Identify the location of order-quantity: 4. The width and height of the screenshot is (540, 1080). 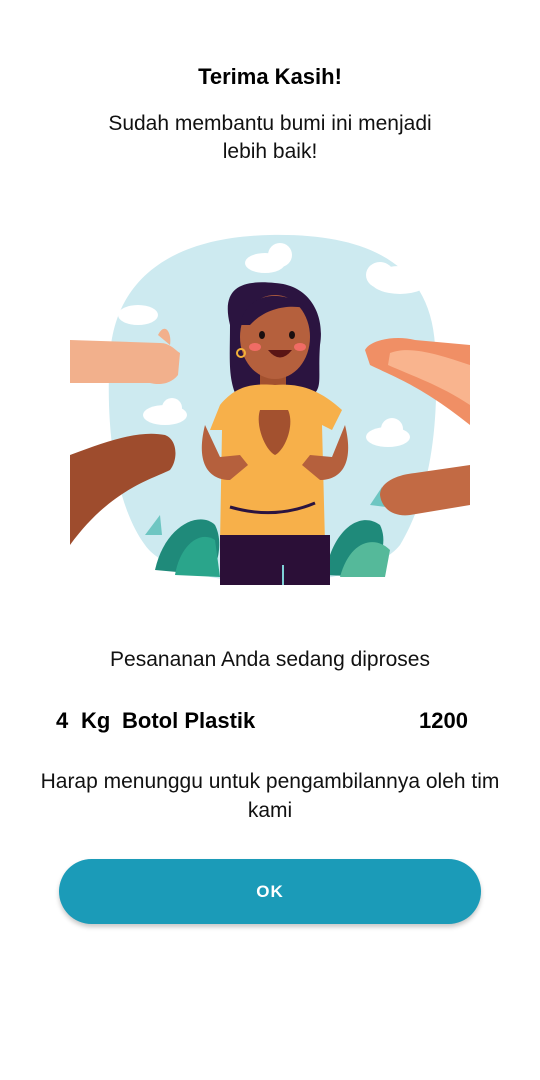
(62, 720).